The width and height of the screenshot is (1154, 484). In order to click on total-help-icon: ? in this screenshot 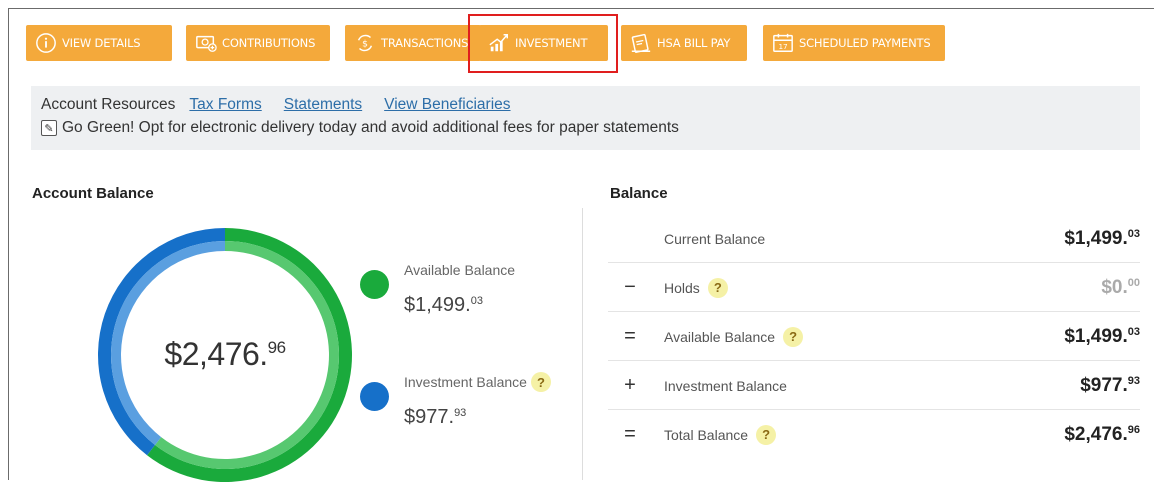, I will do `click(766, 434)`.